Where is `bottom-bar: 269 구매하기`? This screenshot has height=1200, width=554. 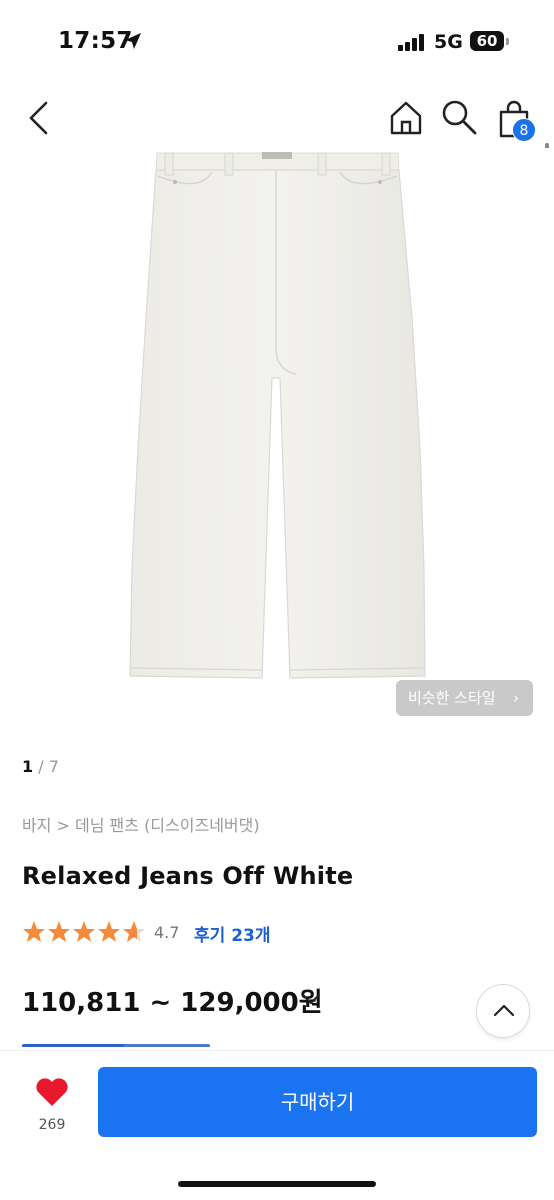
bottom-bar: 269 구매하기 is located at coordinates (277, 1125).